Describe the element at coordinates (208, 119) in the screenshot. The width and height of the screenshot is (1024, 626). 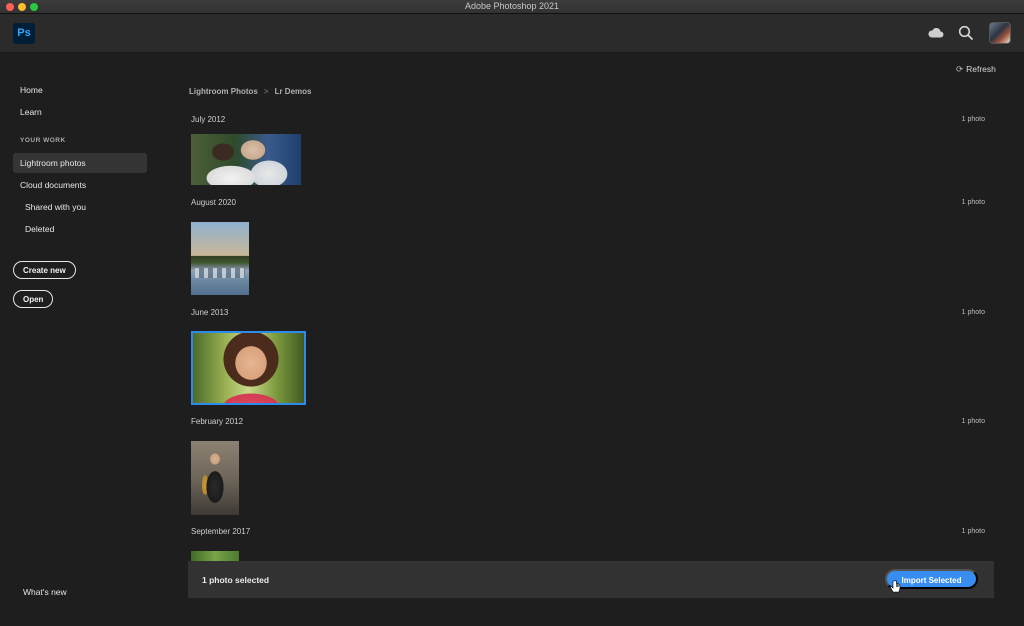
I see `group-date: July 2012` at that location.